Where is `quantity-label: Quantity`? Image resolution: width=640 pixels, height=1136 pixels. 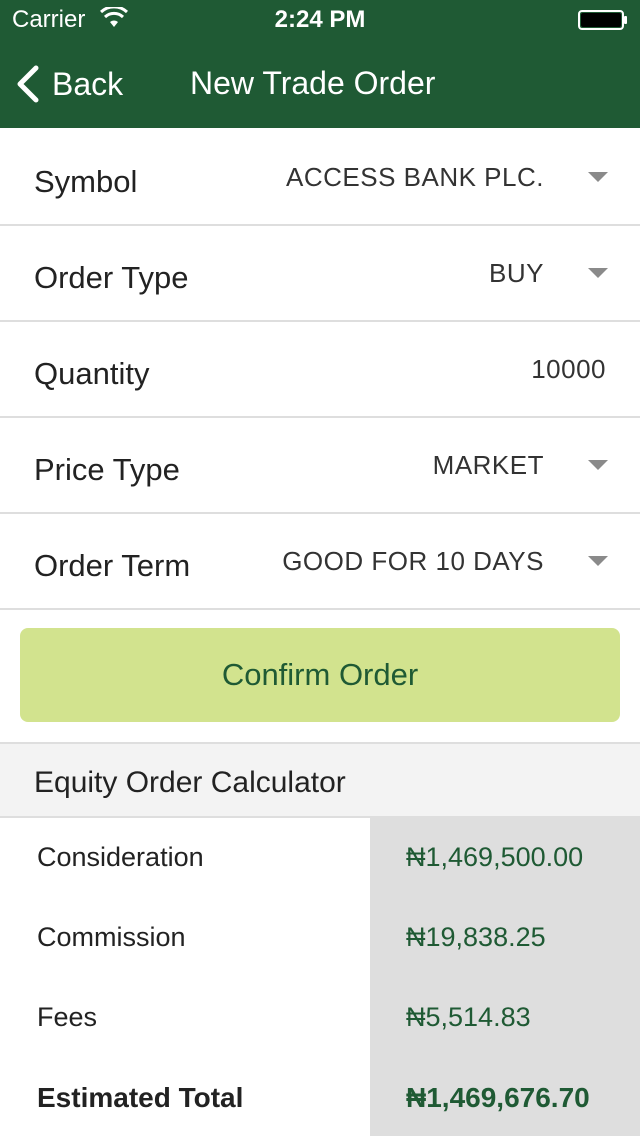
quantity-label: Quantity is located at coordinates (92, 373).